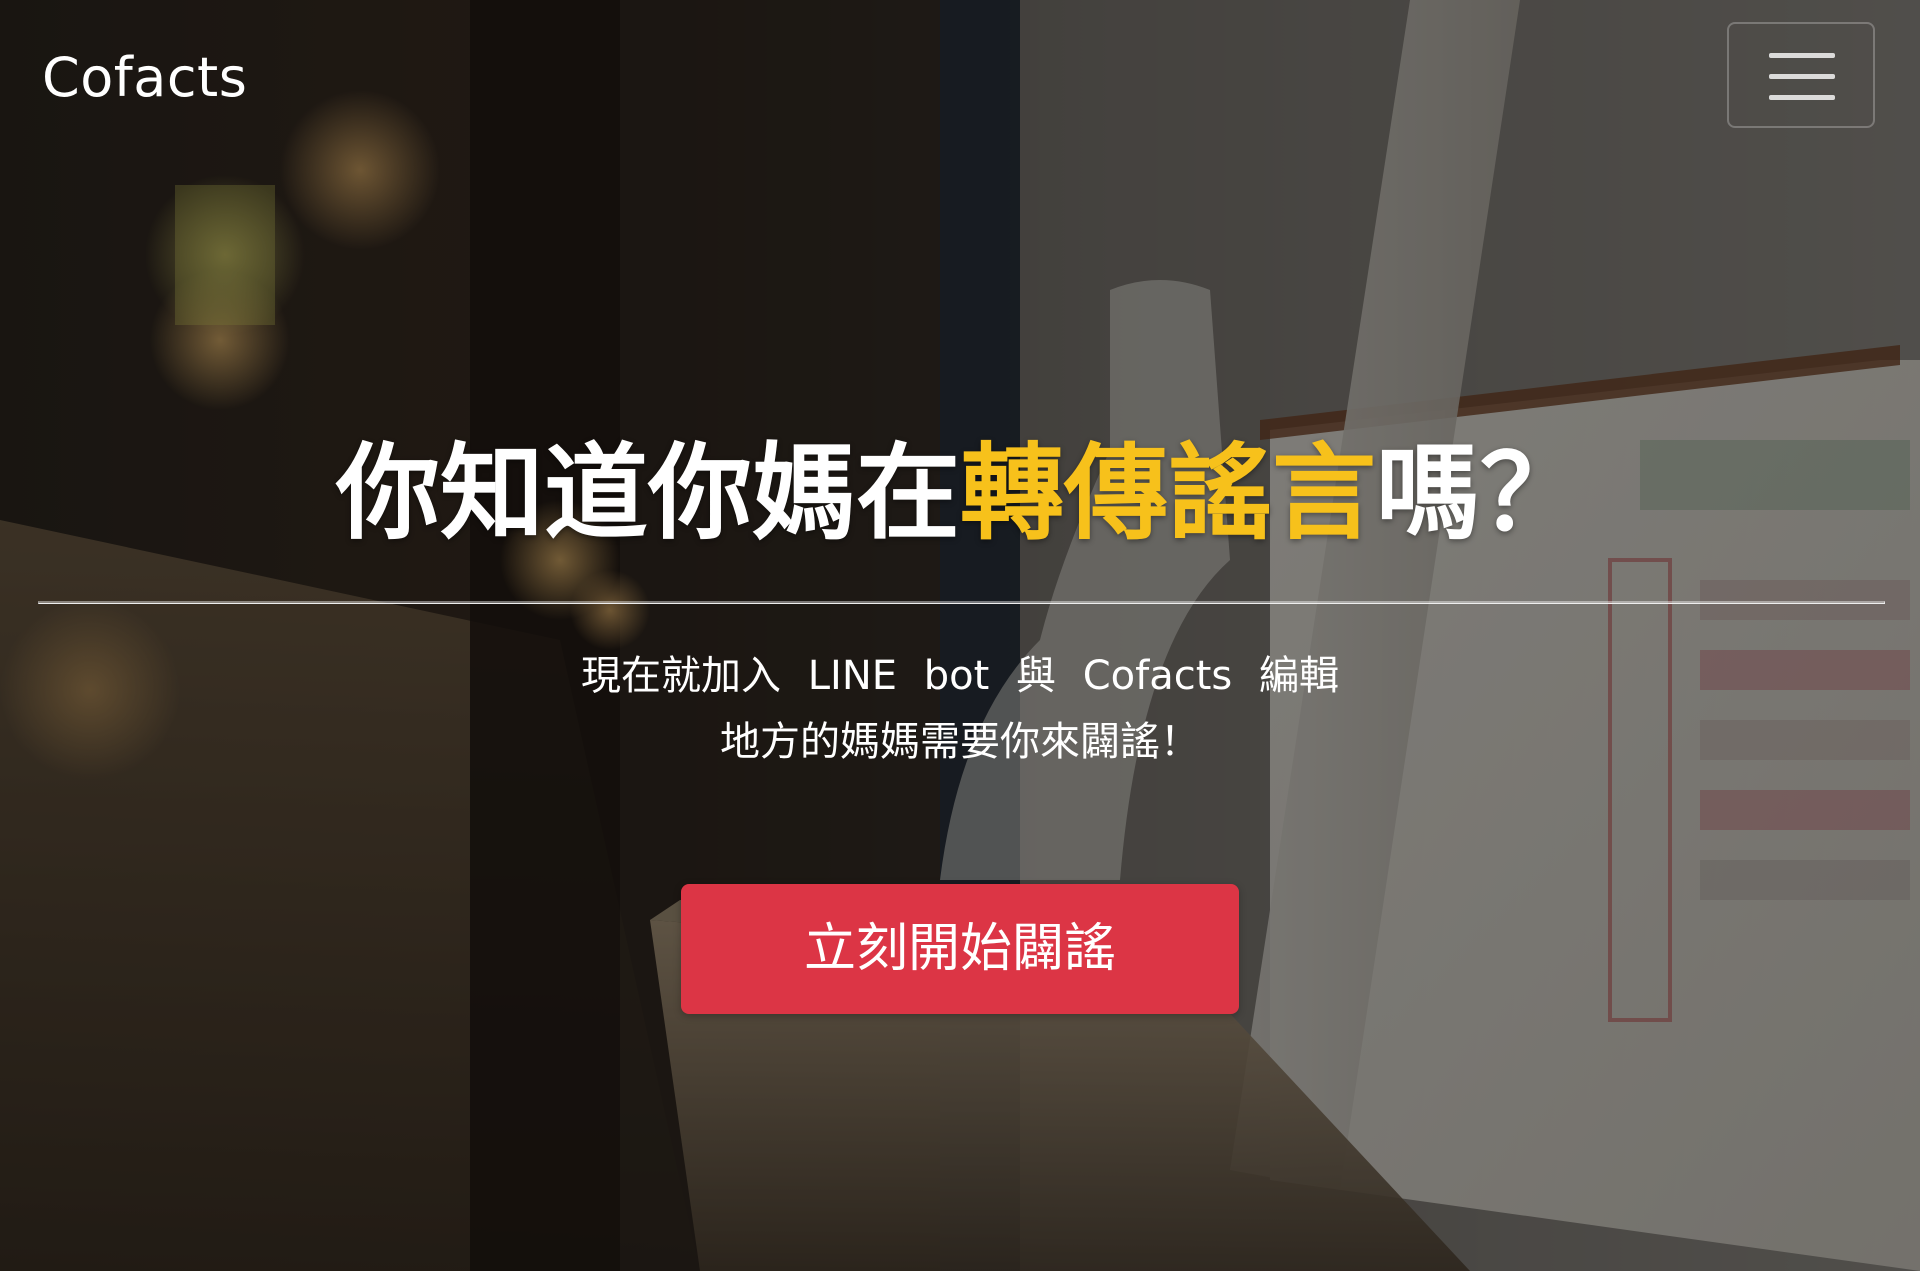 The width and height of the screenshot is (1920, 1271). What do you see at coordinates (1480, 493) in the screenshot?
I see `headline-text-after: 嗎？` at bounding box center [1480, 493].